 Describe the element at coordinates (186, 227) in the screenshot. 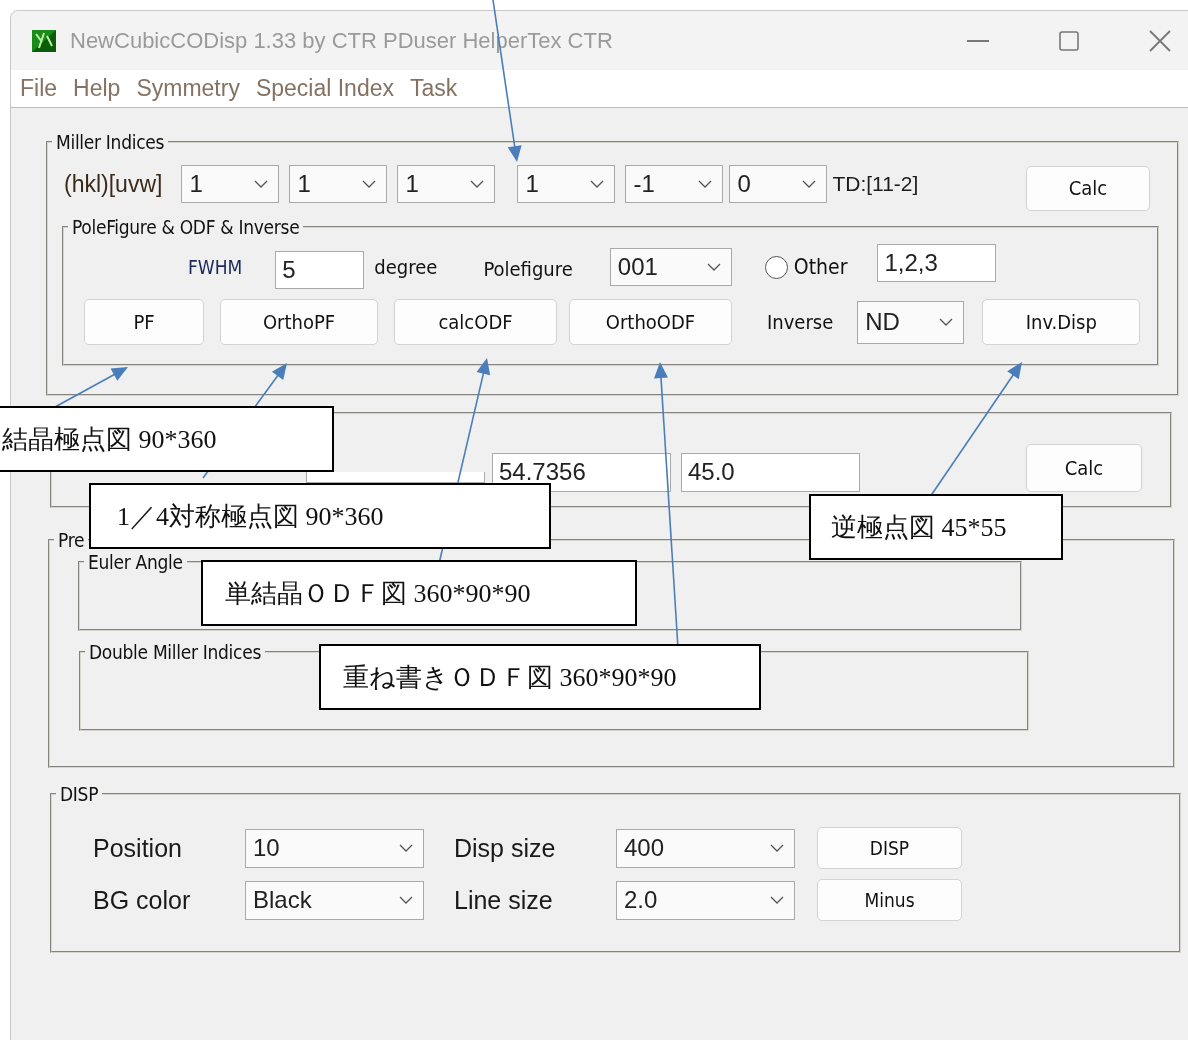

I see `group-label: PoleFigure & ODF & Inverse` at that location.